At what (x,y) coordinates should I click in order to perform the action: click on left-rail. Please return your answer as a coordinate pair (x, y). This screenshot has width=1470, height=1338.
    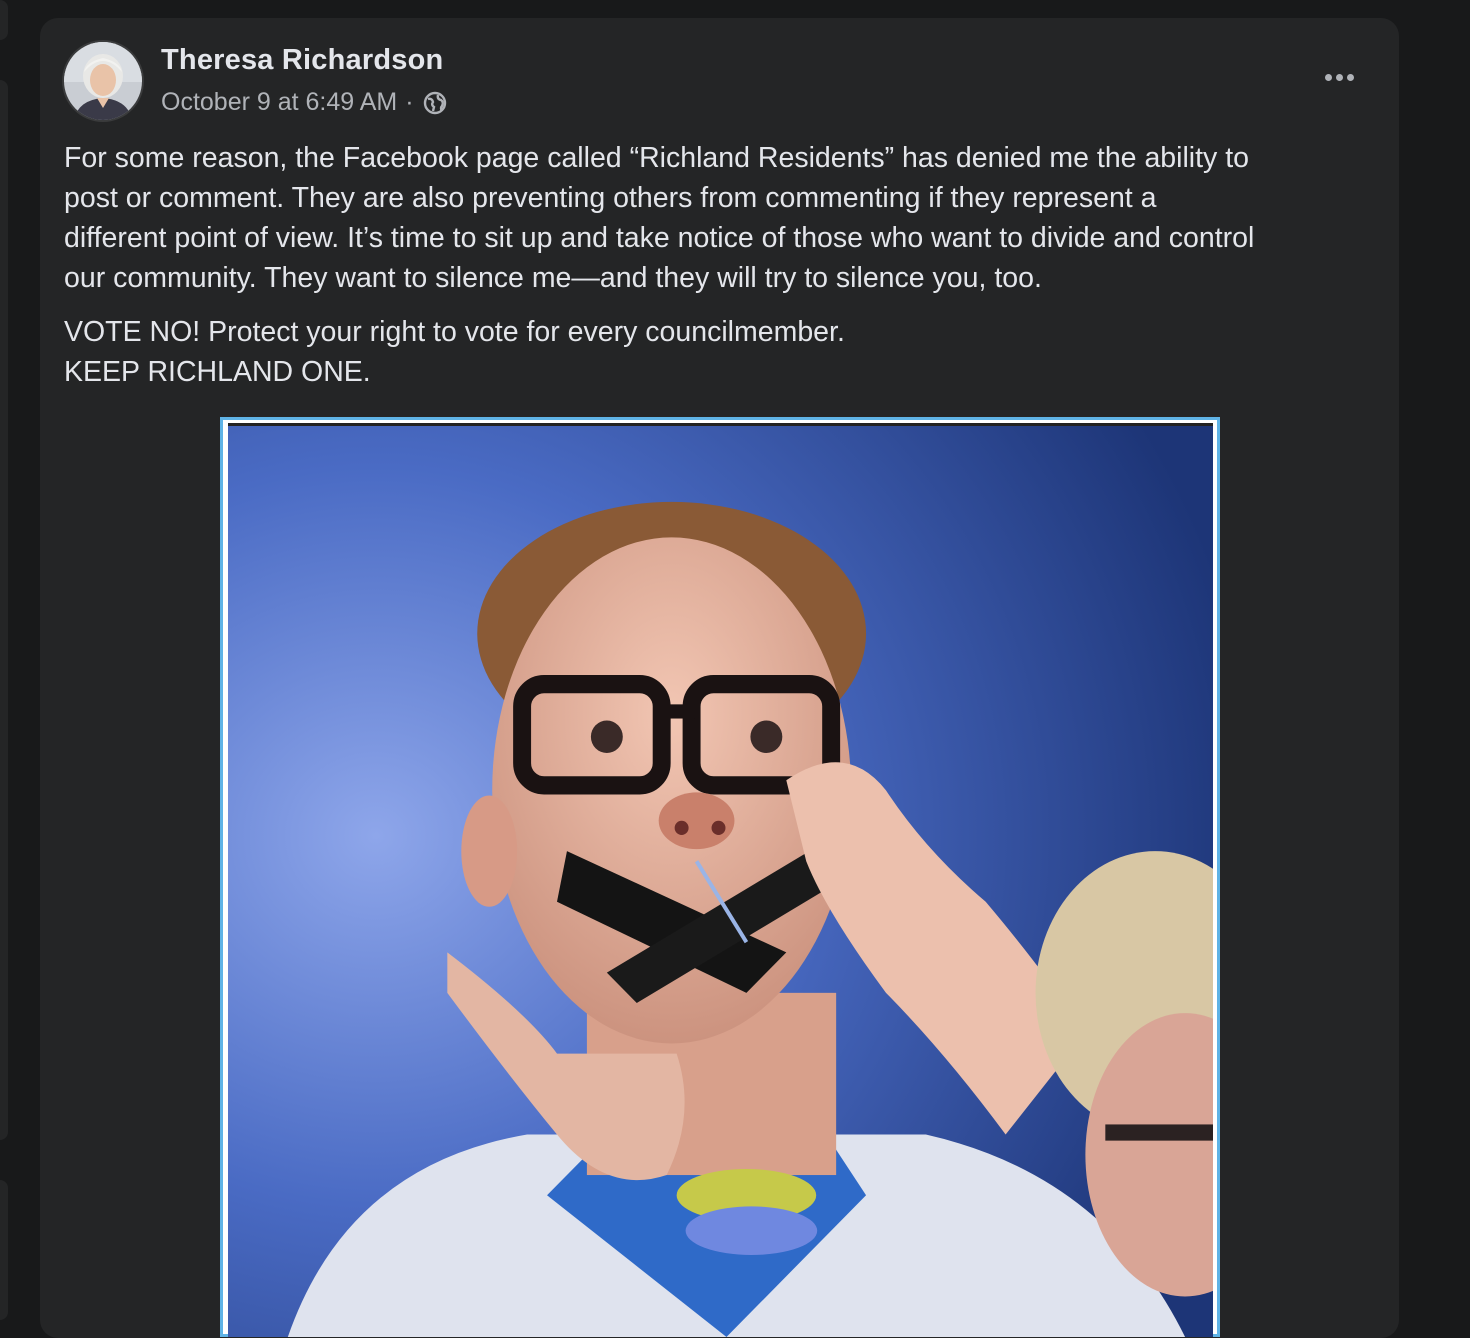
    Looking at the image, I should click on (4, 610).